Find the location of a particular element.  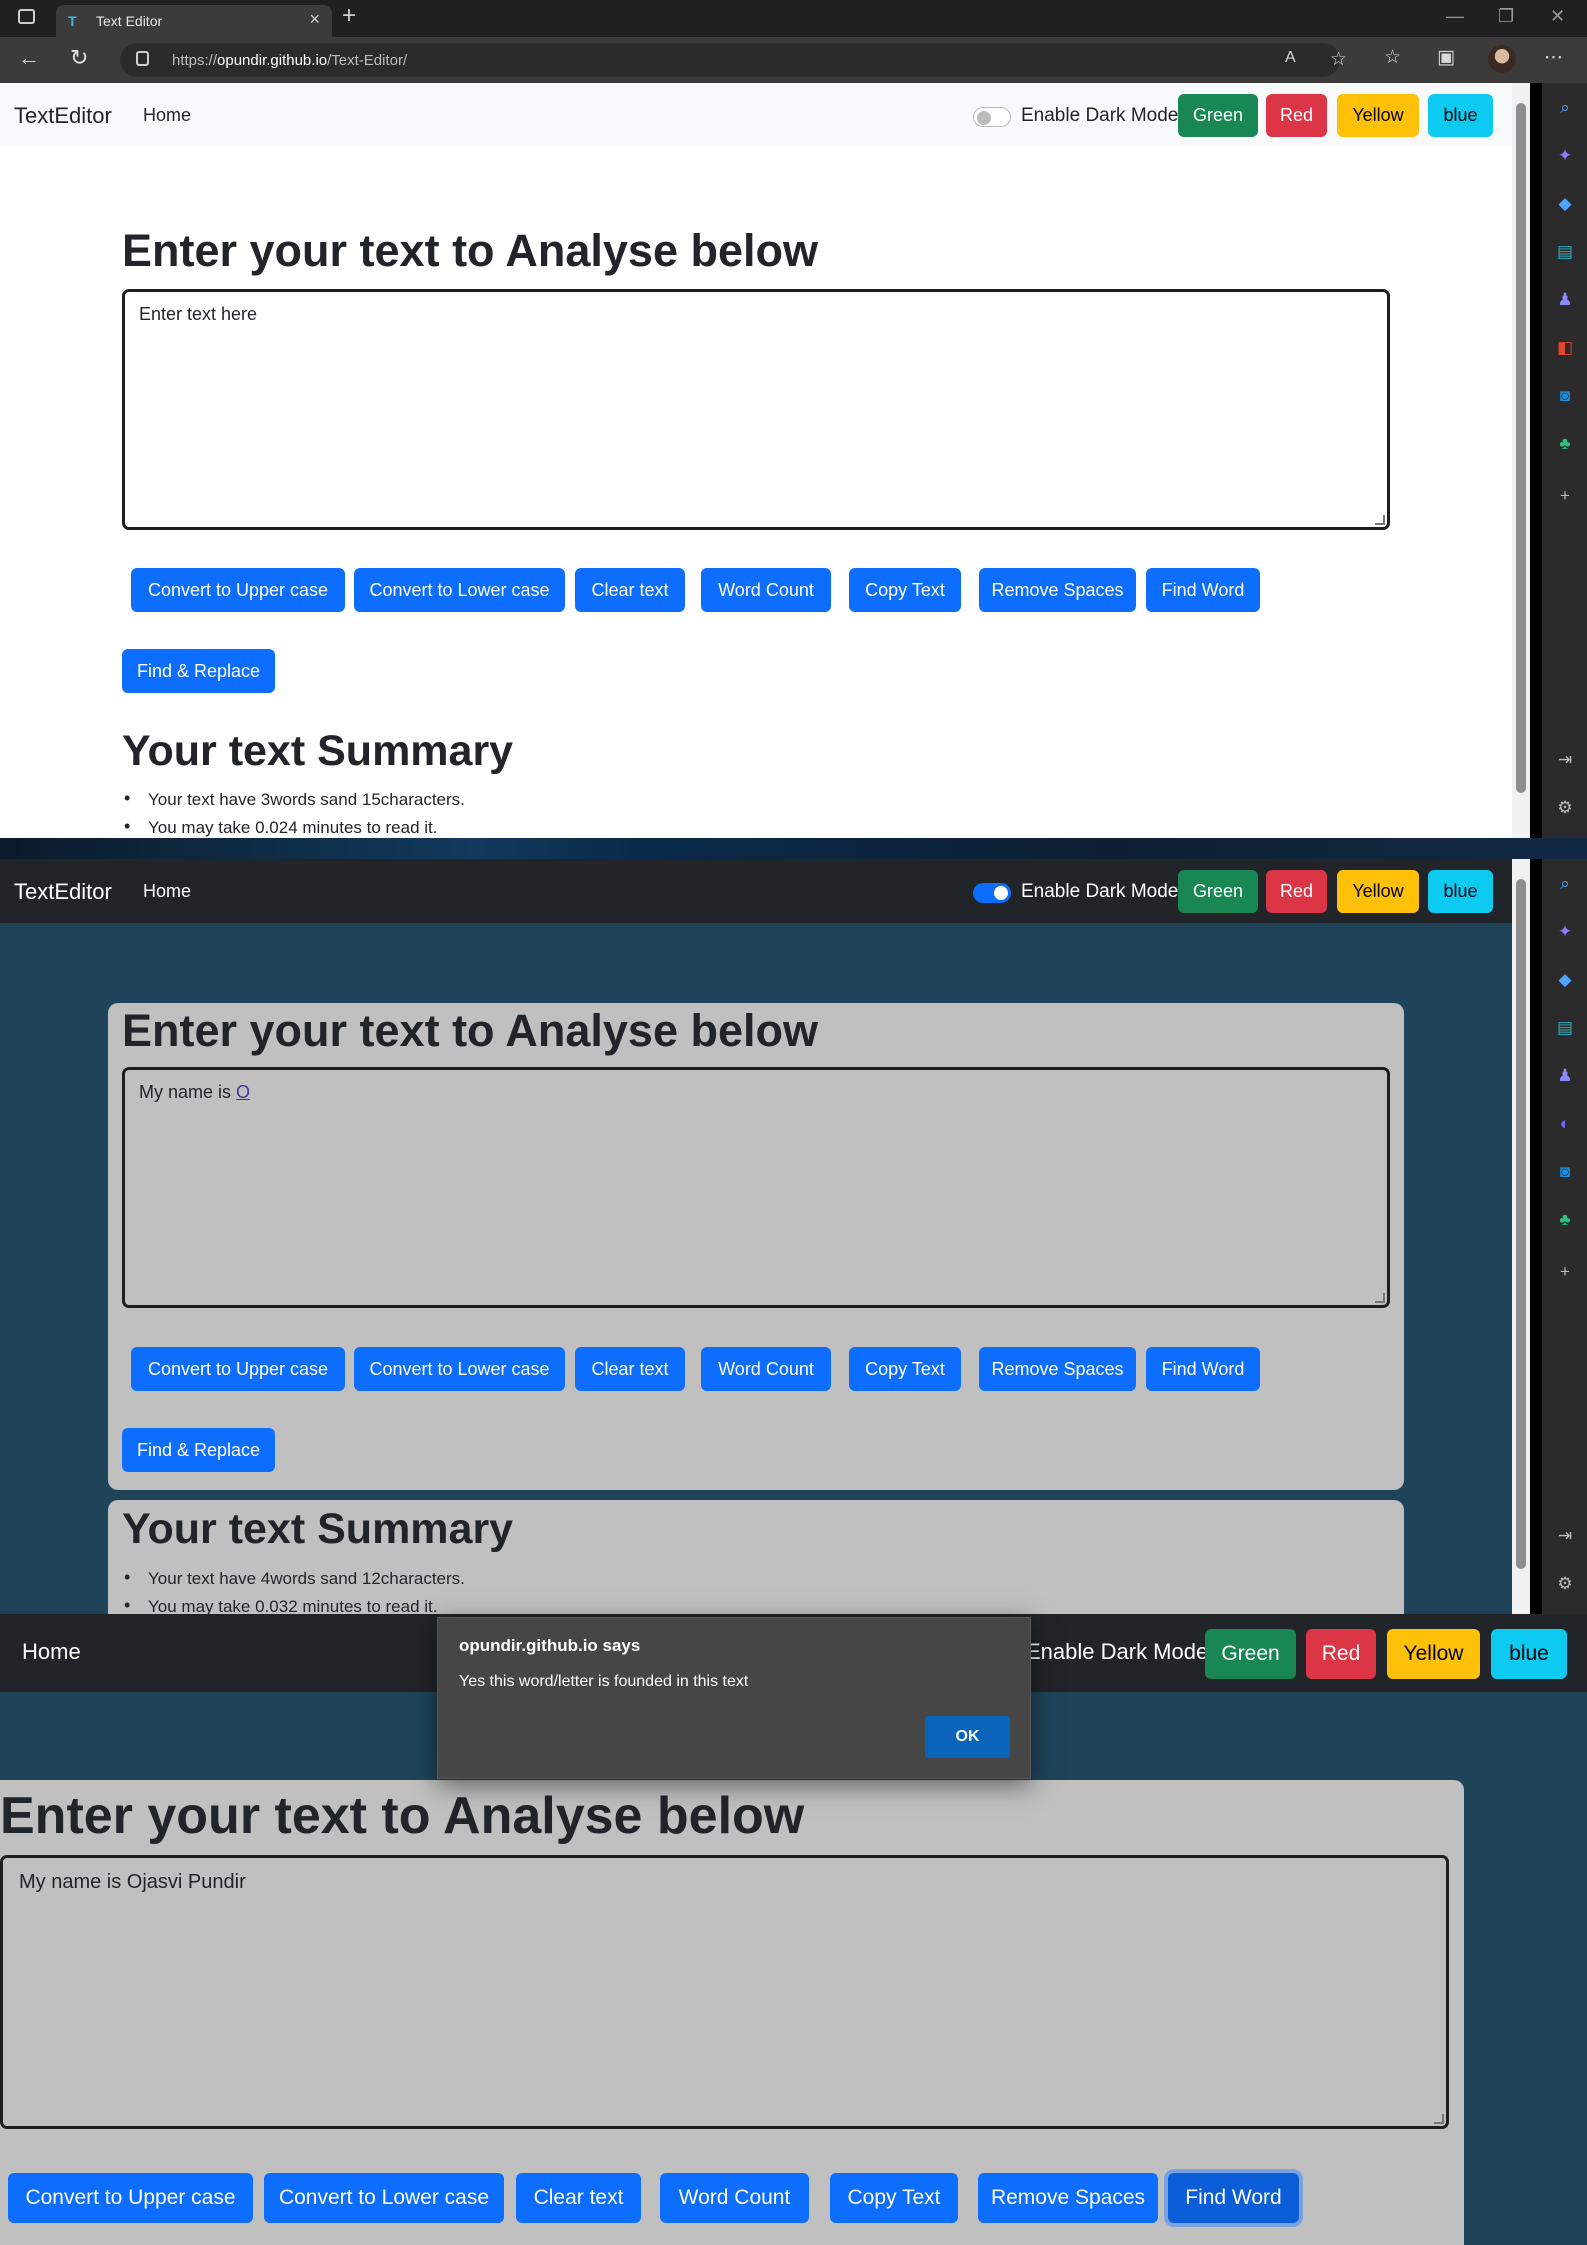

textarea-value: My name is is located at coordinates (188, 1092).